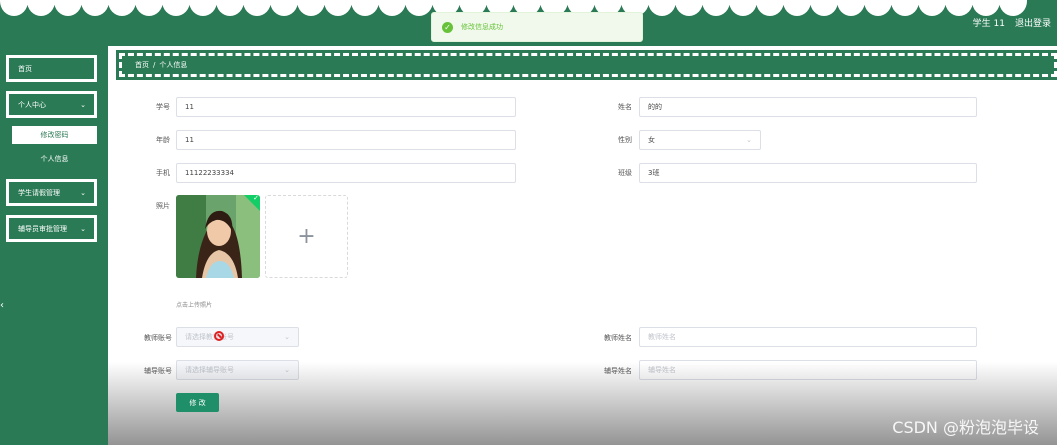 The width and height of the screenshot is (1057, 445). I want to click on teacher-account-placeholder: 请选择教师账号, so click(209, 337).